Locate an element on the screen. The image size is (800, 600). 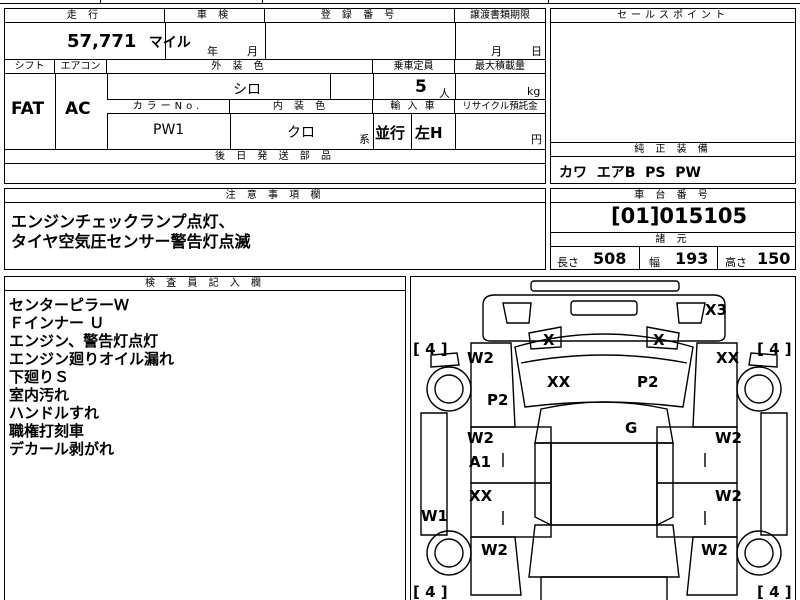
damage-mark-hood-left: XX is located at coordinates (559, 382).